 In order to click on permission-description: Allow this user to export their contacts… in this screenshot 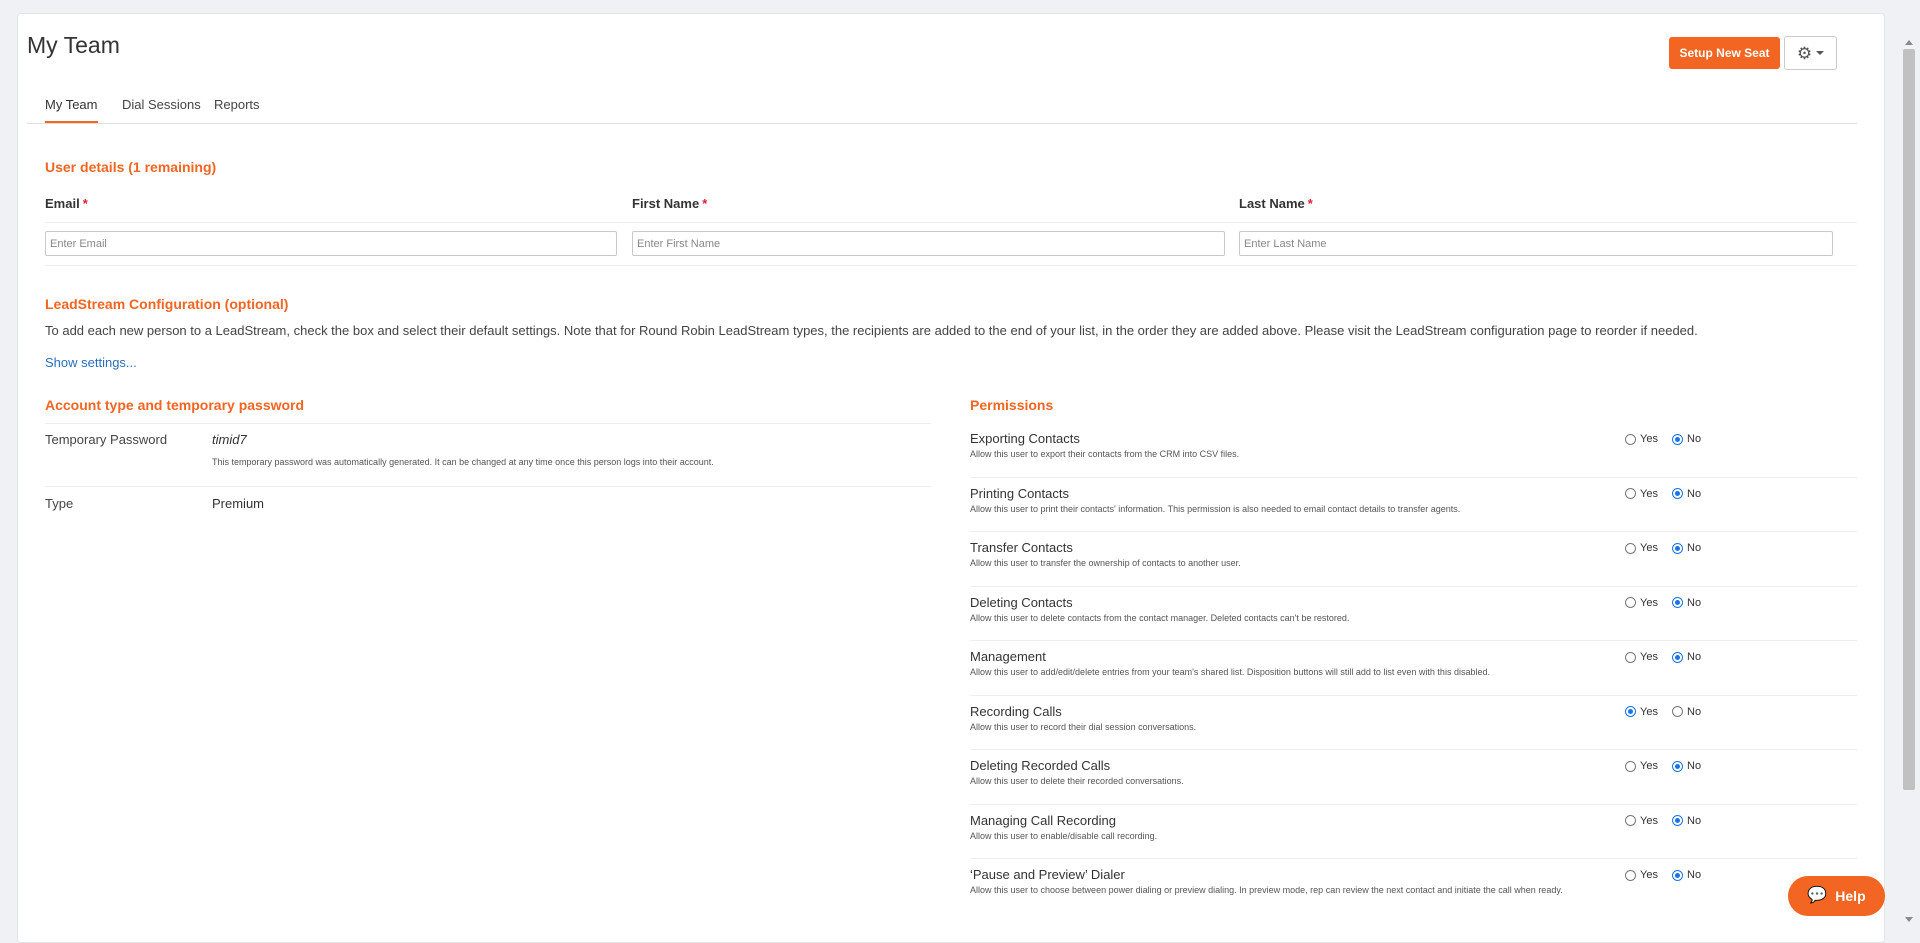, I will do `click(1105, 454)`.